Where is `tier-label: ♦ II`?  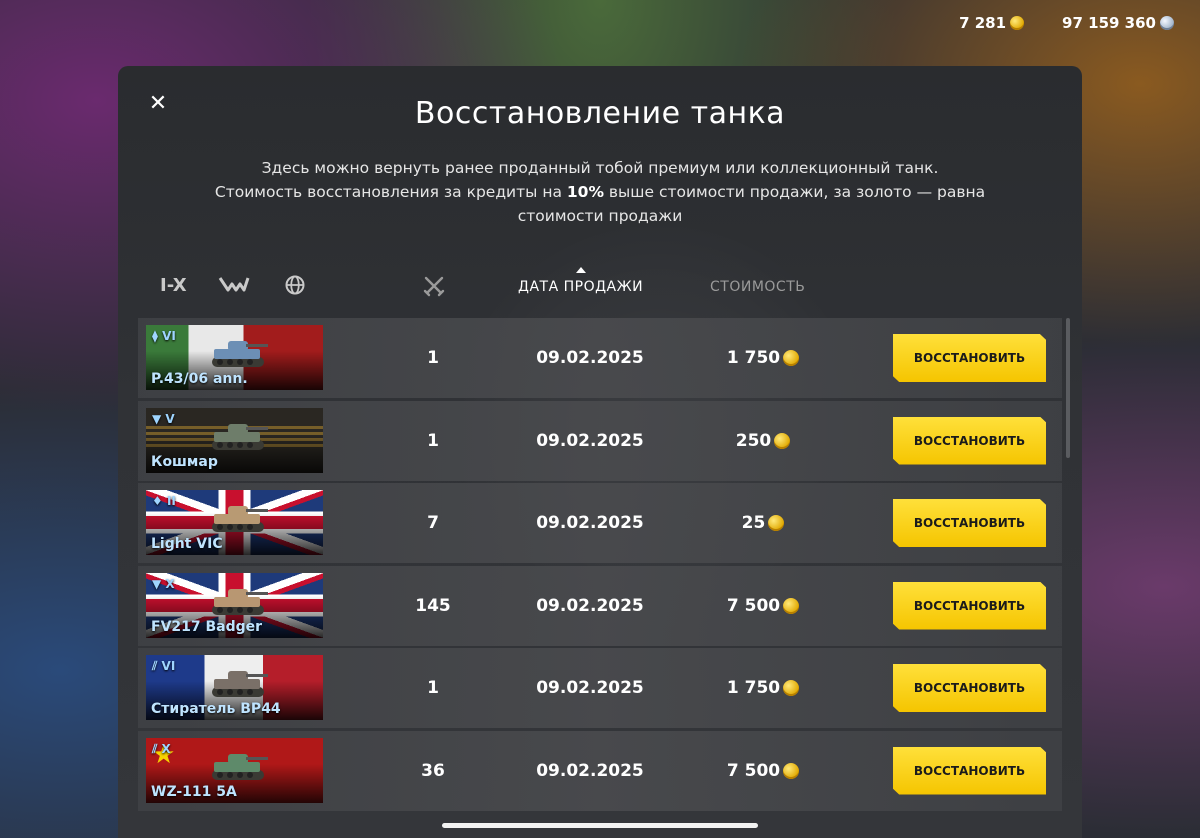 tier-label: ♦ II is located at coordinates (164, 501).